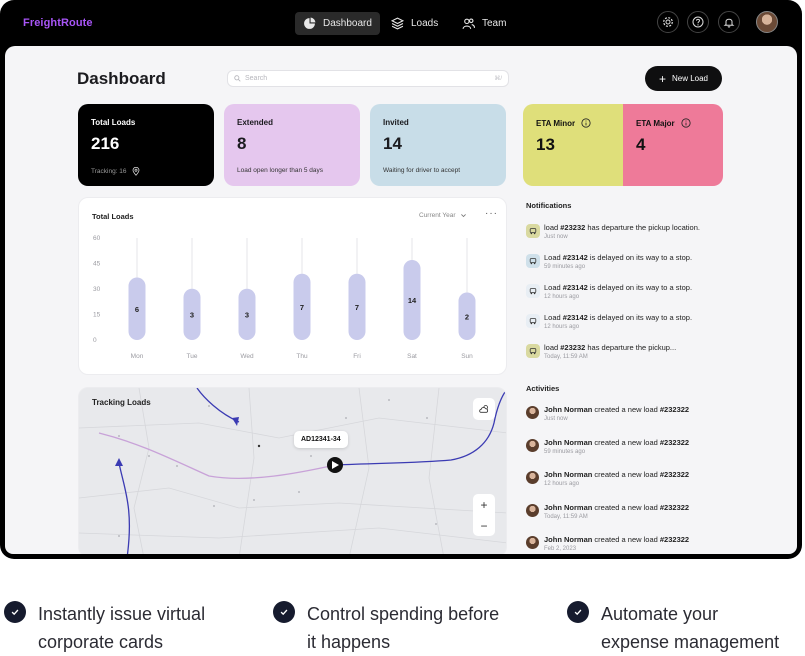 Image resolution: width=805 pixels, height=656 pixels. I want to click on feature-item: Instantly issue virtual corporate cards, so click(104, 628).